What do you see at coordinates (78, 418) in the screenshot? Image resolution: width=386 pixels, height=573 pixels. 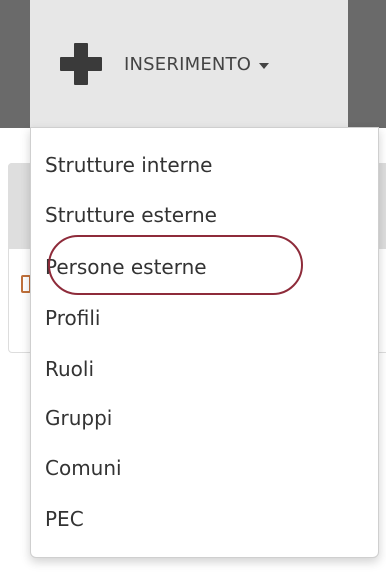 I see `menu-item-gruppi: Gruppi` at bounding box center [78, 418].